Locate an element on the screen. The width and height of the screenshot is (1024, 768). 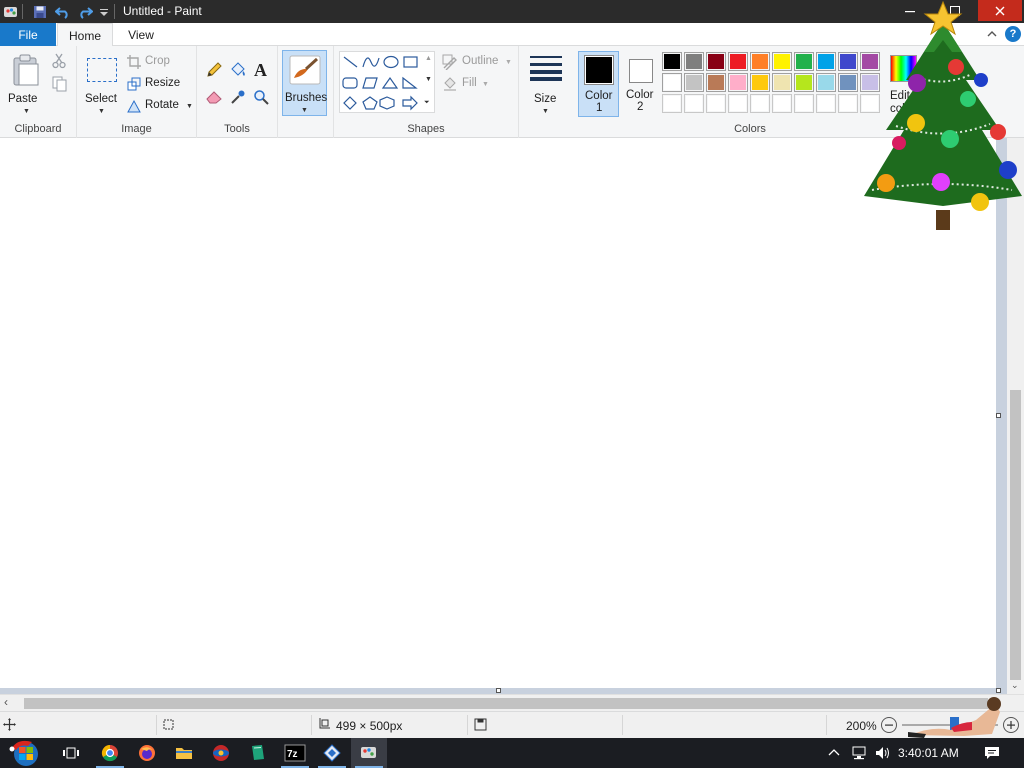
svg-text: 7z is located at coordinates (292, 754).